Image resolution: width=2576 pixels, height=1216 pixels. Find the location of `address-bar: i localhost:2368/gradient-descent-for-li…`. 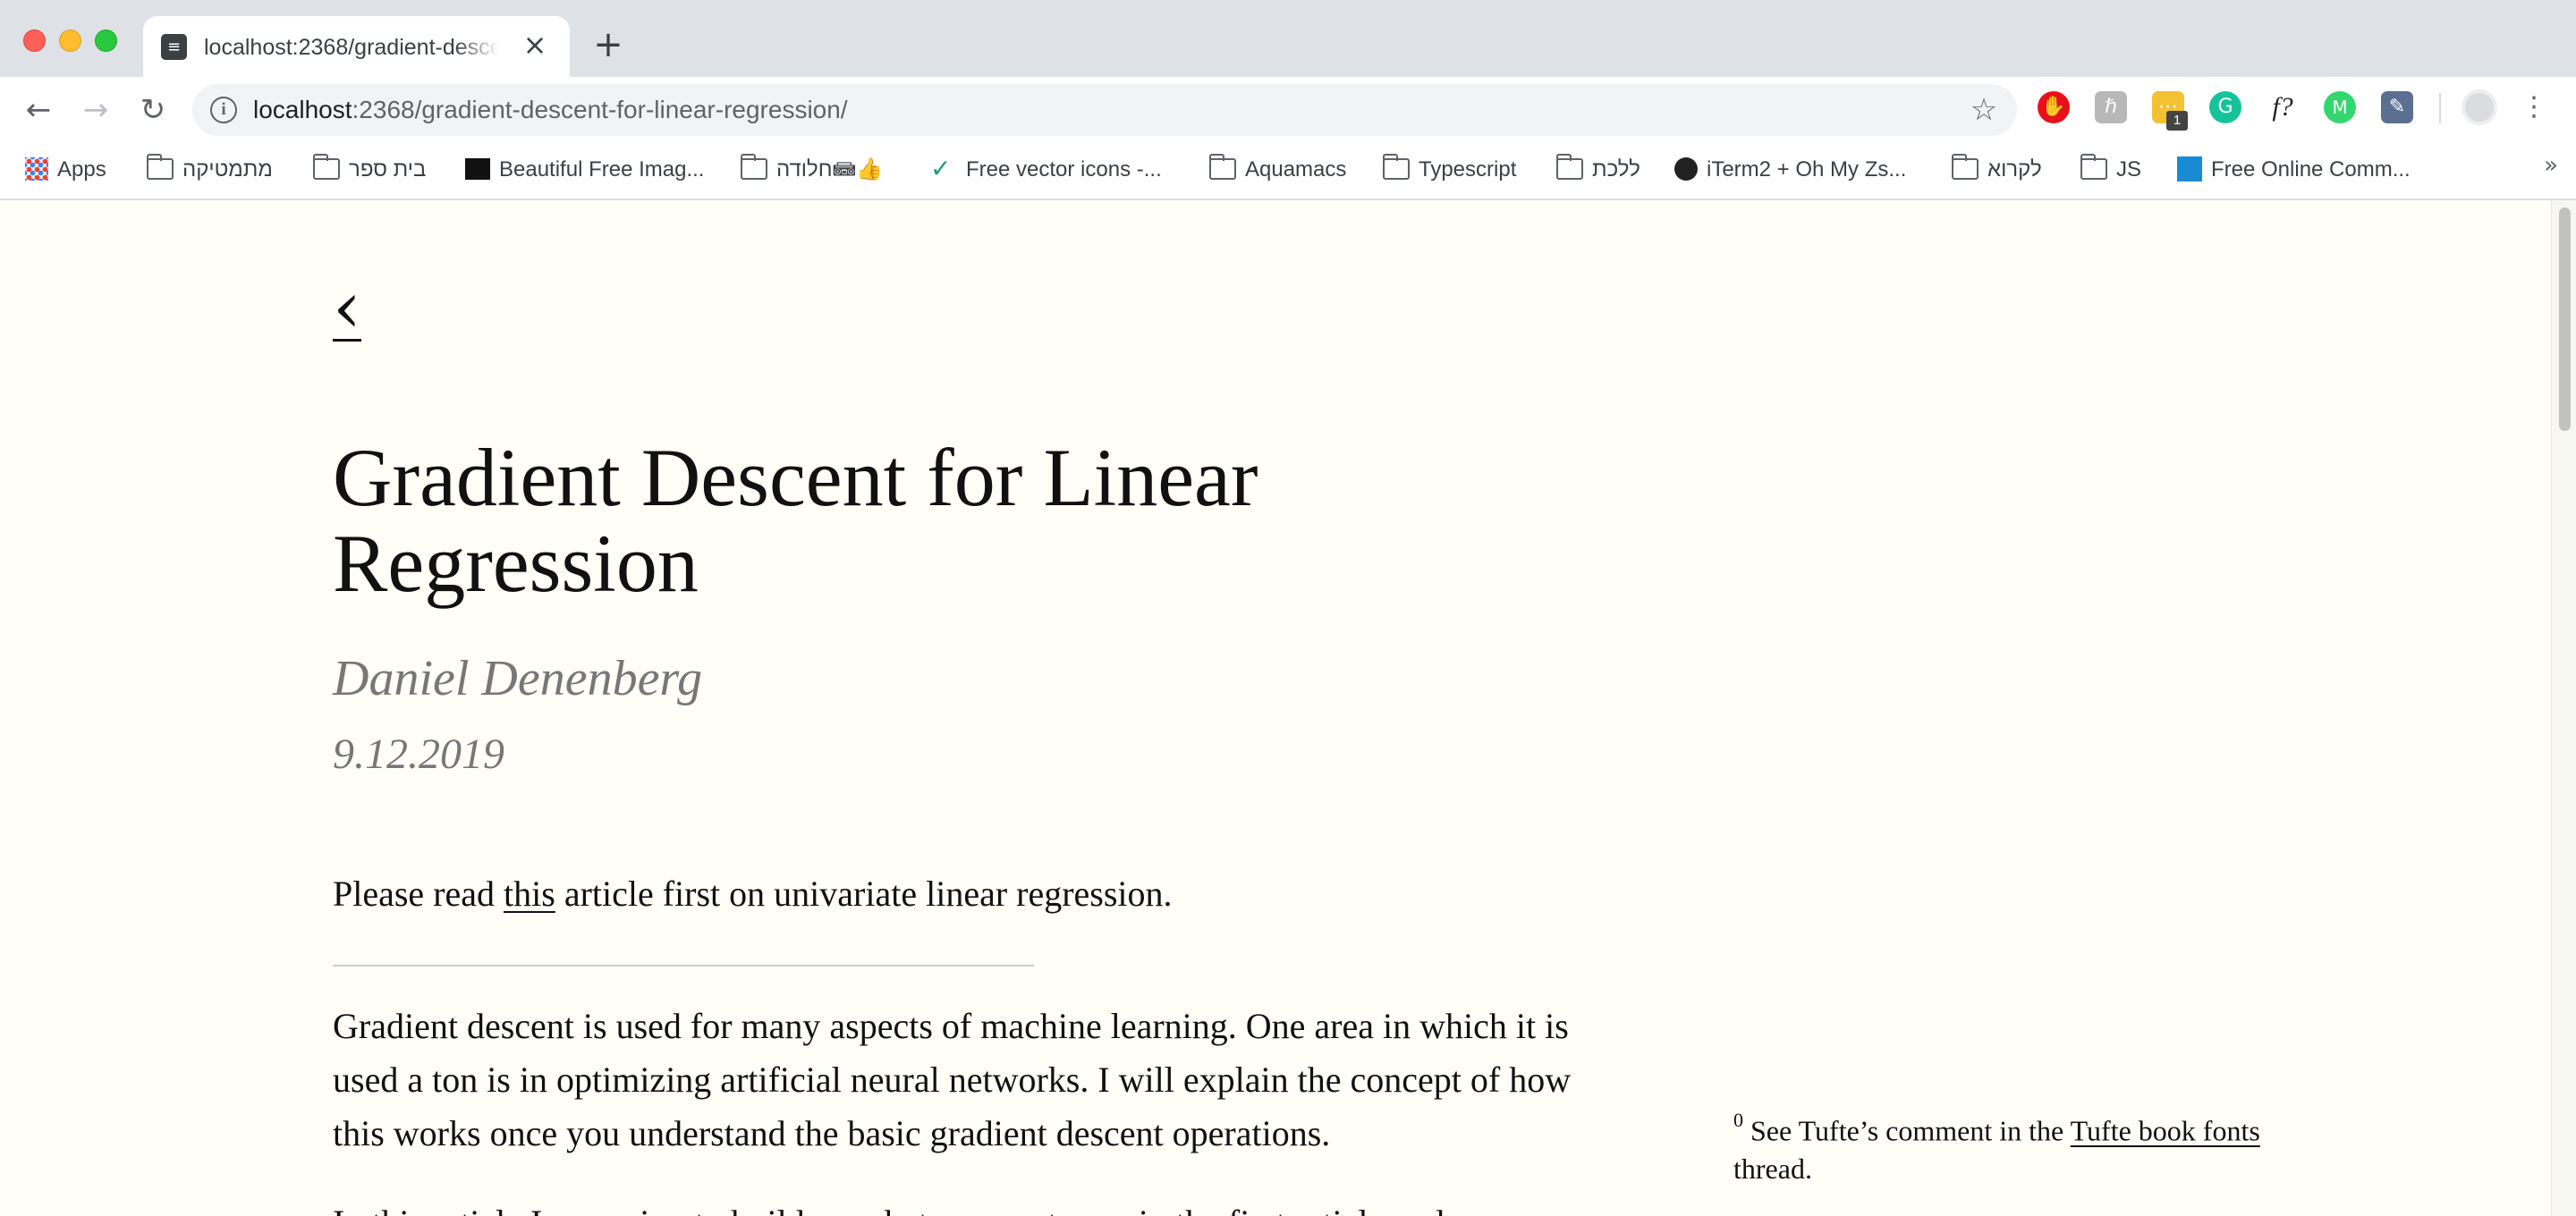

address-bar: i localhost:2368/gradient-descent-for-li… is located at coordinates (1104, 110).